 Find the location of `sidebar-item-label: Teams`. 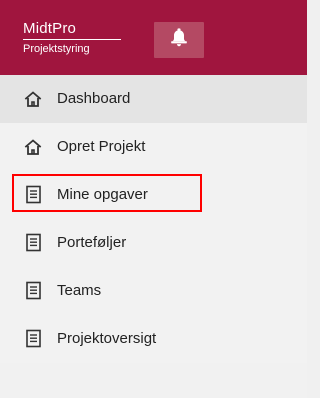

sidebar-item-label: Teams is located at coordinates (79, 290).